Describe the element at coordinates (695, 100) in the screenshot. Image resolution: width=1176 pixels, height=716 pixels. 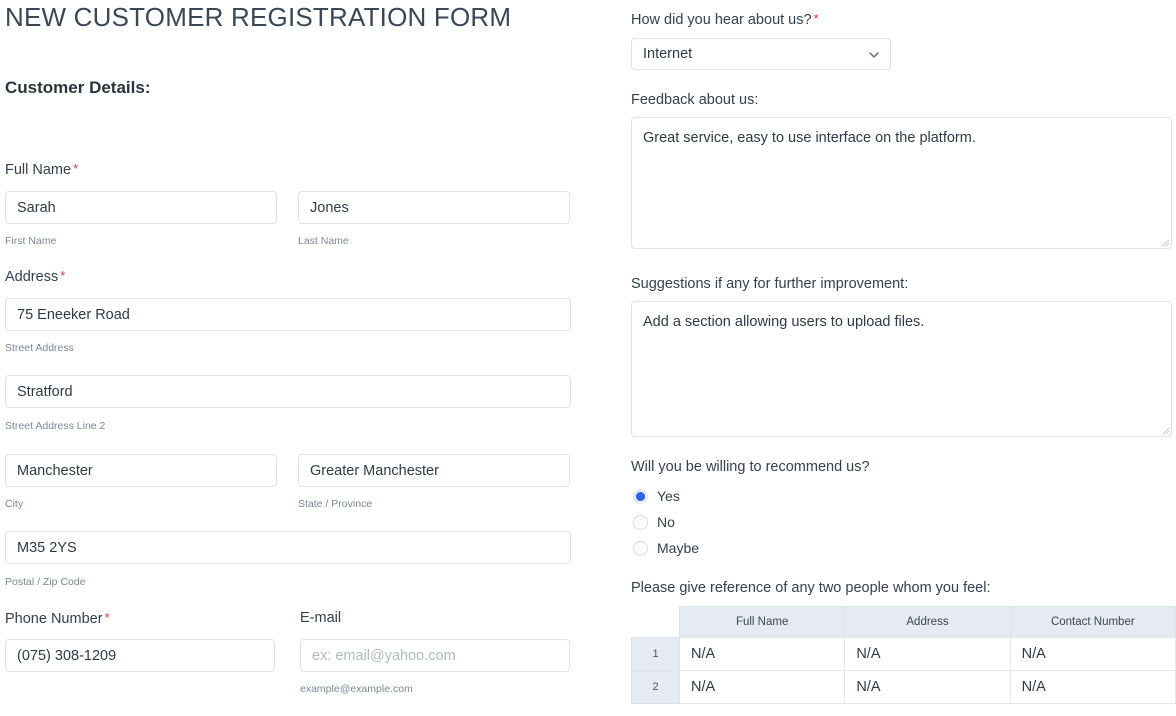
I see `feedback-label: Feedback about us:` at that location.